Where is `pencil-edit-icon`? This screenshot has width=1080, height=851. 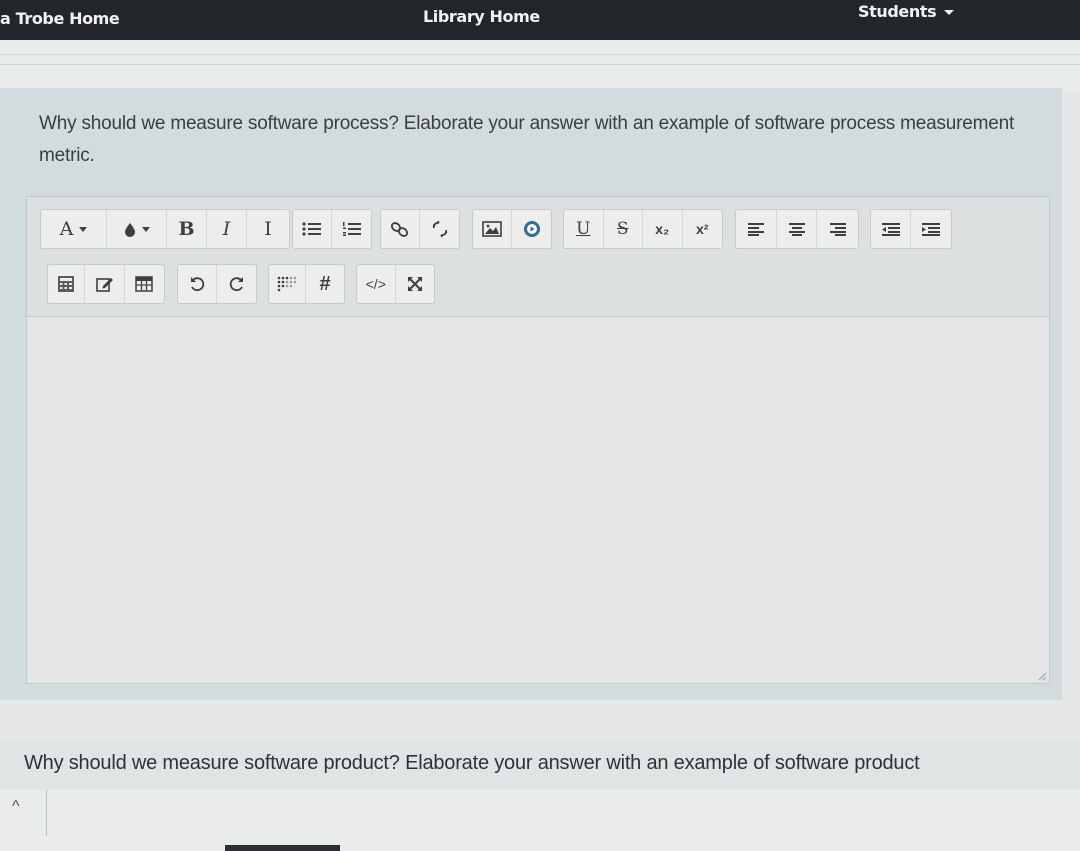 pencil-edit-icon is located at coordinates (104, 285).